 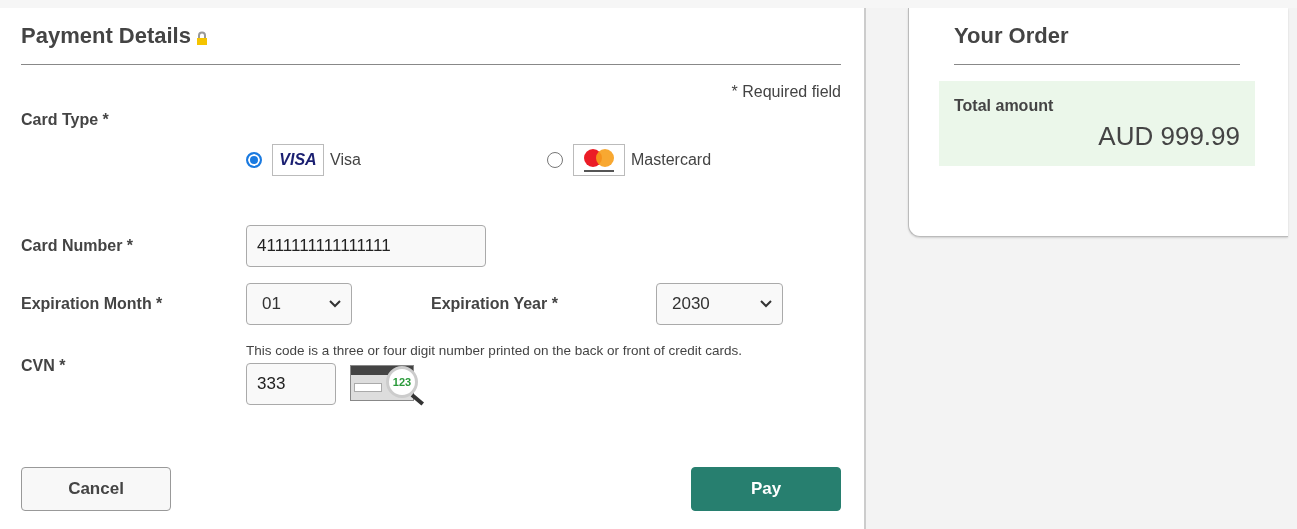 I want to click on field-label: Card Number *, so click(x=78, y=246).